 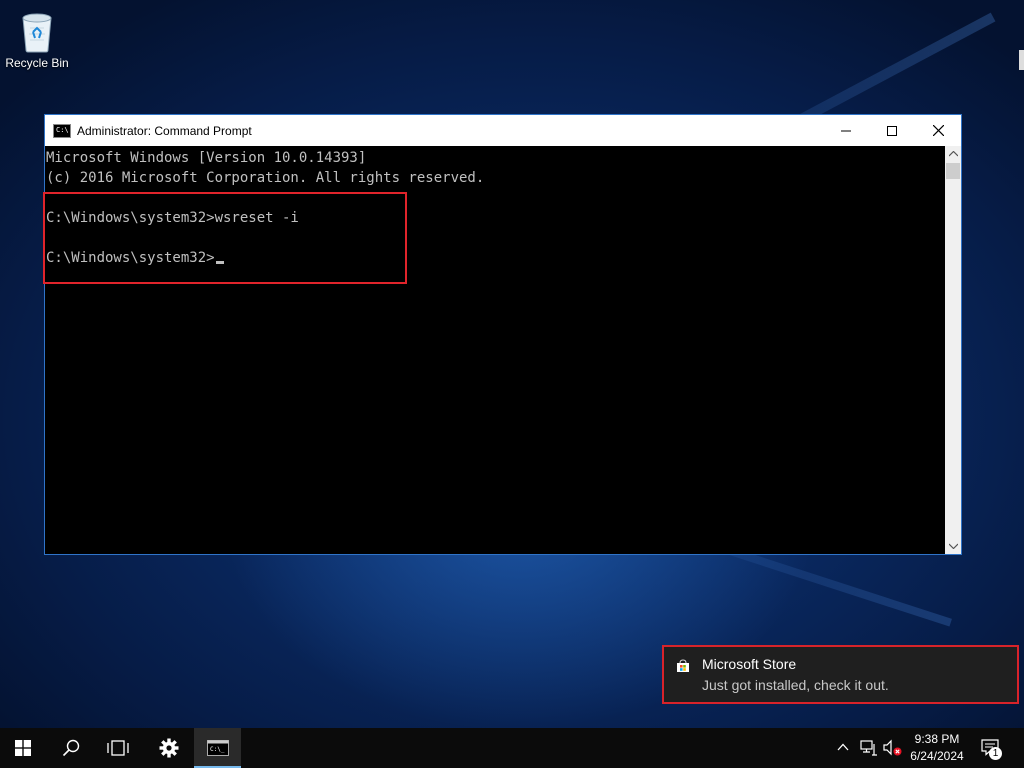 I want to click on windows-logo-icon, so click(x=23, y=748).